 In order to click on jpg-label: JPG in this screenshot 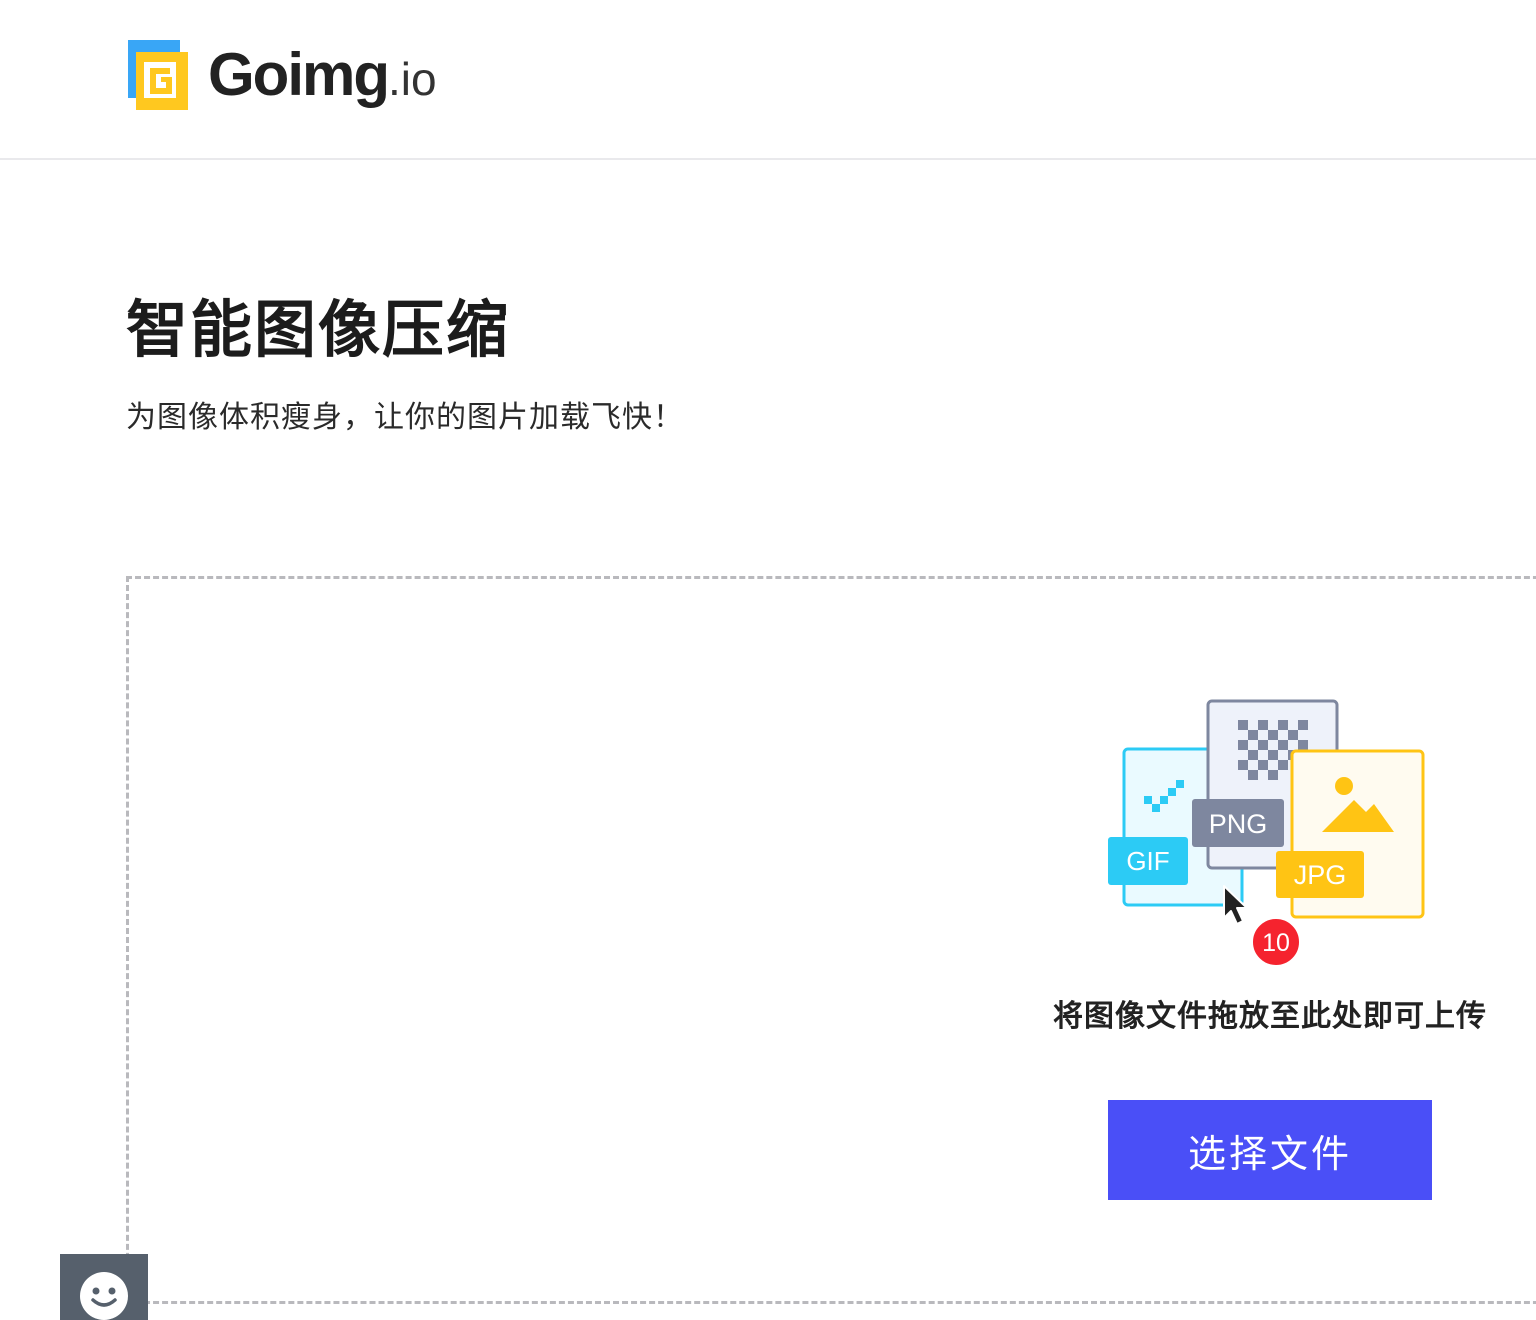, I will do `click(1320, 875)`.